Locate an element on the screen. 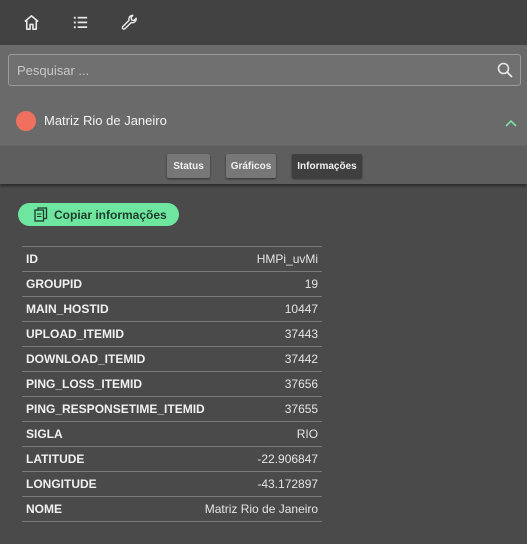  search-box is located at coordinates (264, 70).